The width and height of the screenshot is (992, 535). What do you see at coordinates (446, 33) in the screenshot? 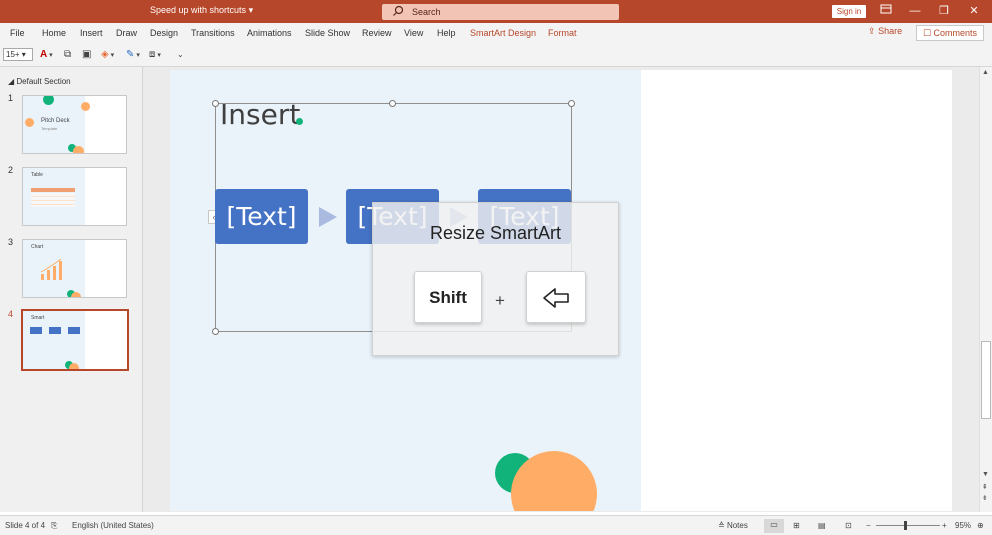
I see `tab-help: Help` at bounding box center [446, 33].